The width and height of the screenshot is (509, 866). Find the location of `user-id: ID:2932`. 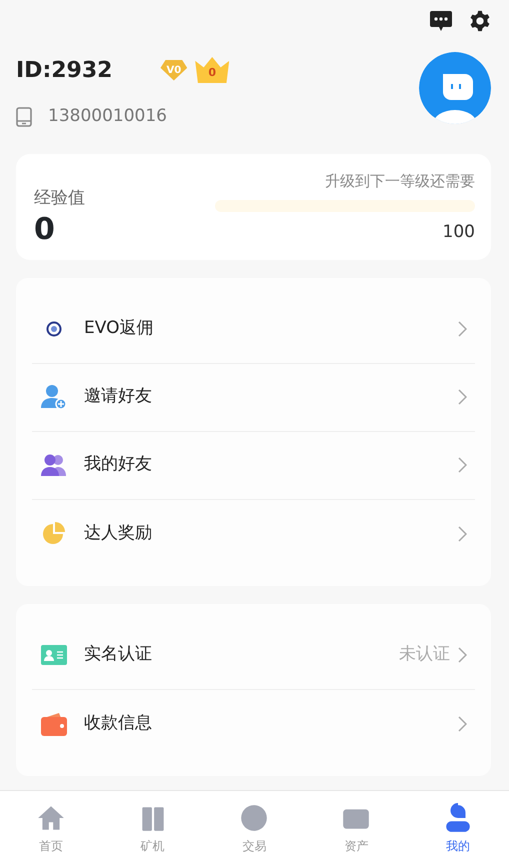

user-id: ID:2932 is located at coordinates (64, 70).